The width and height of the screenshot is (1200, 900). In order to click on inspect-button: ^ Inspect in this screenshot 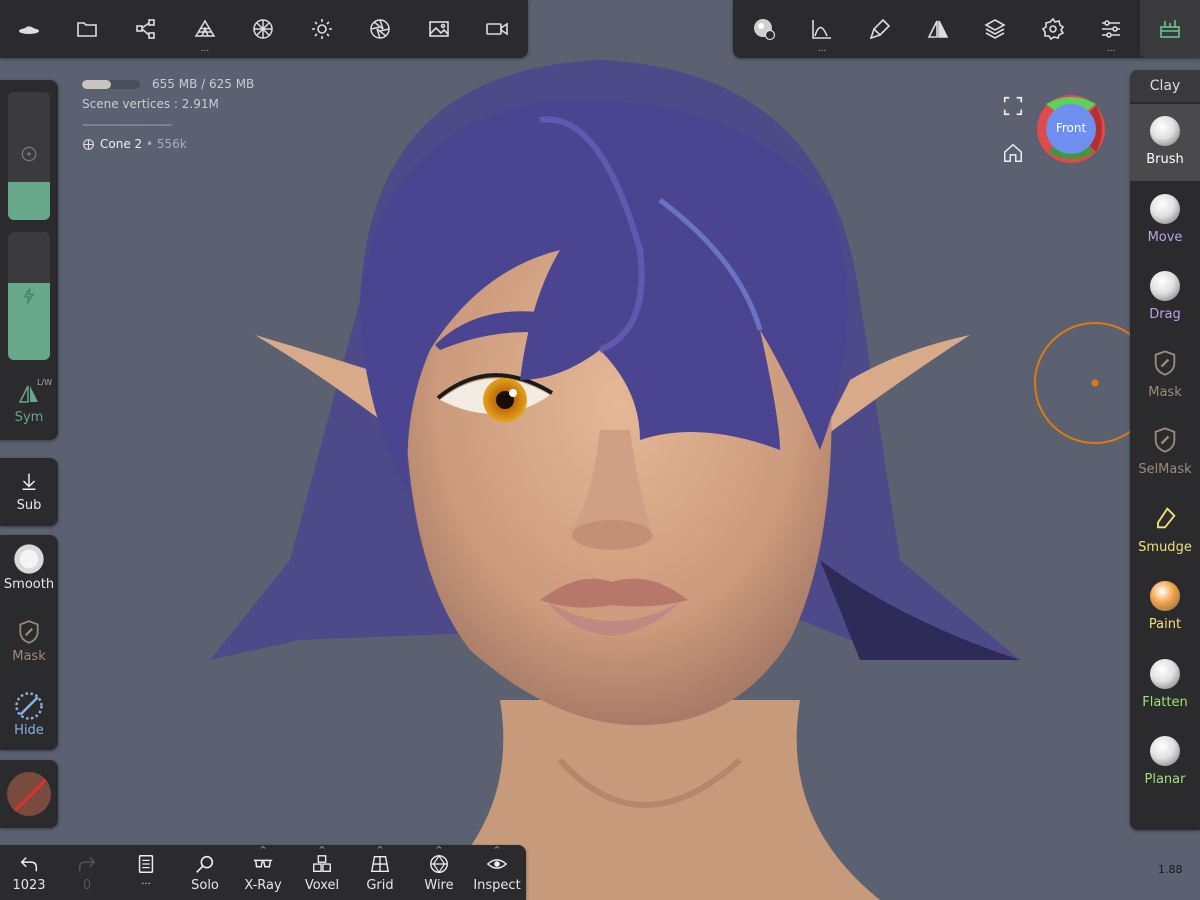, I will do `click(497, 872)`.